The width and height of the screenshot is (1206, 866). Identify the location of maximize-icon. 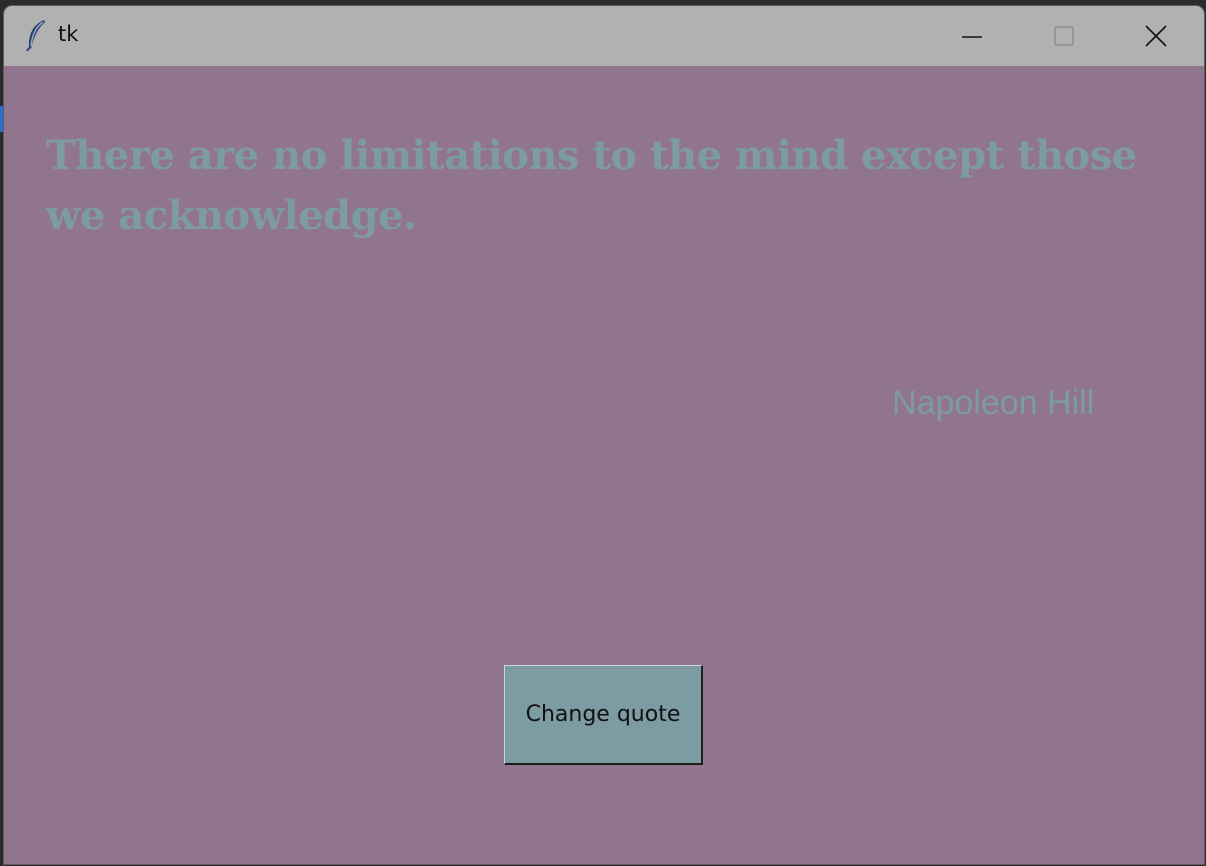
(1064, 36).